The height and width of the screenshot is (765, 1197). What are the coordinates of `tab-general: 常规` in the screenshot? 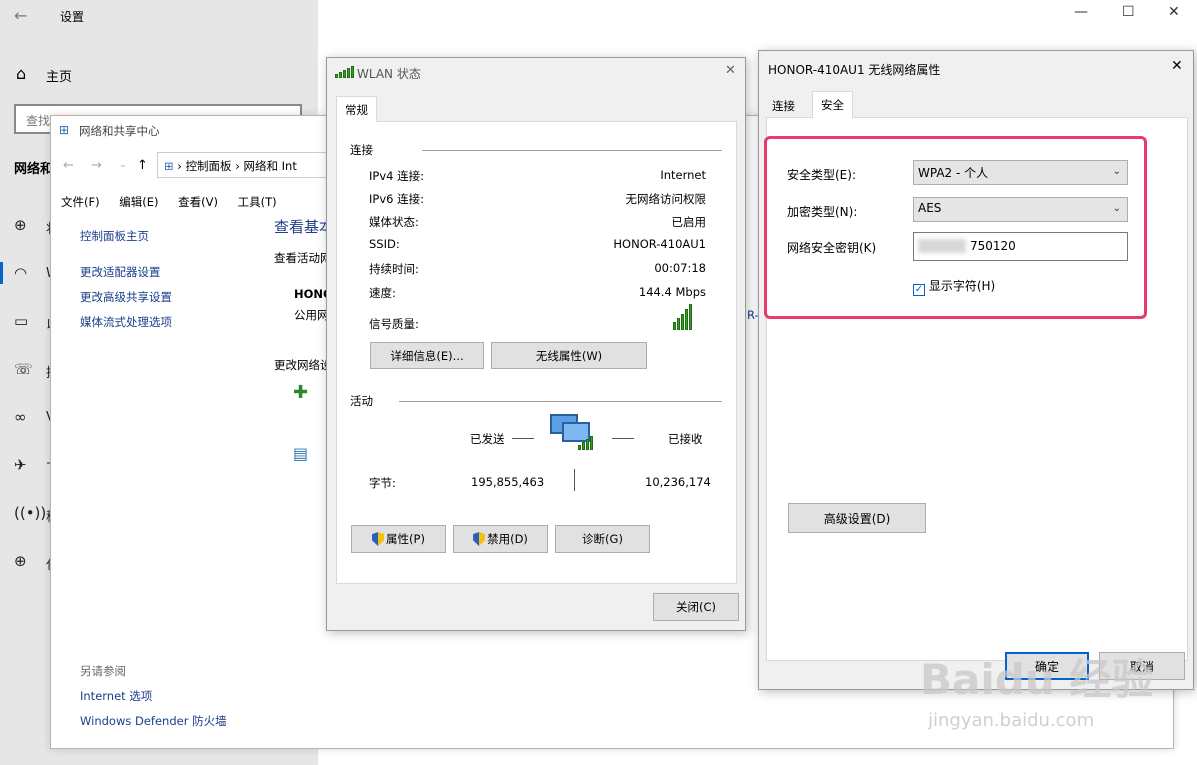 It's located at (356, 109).